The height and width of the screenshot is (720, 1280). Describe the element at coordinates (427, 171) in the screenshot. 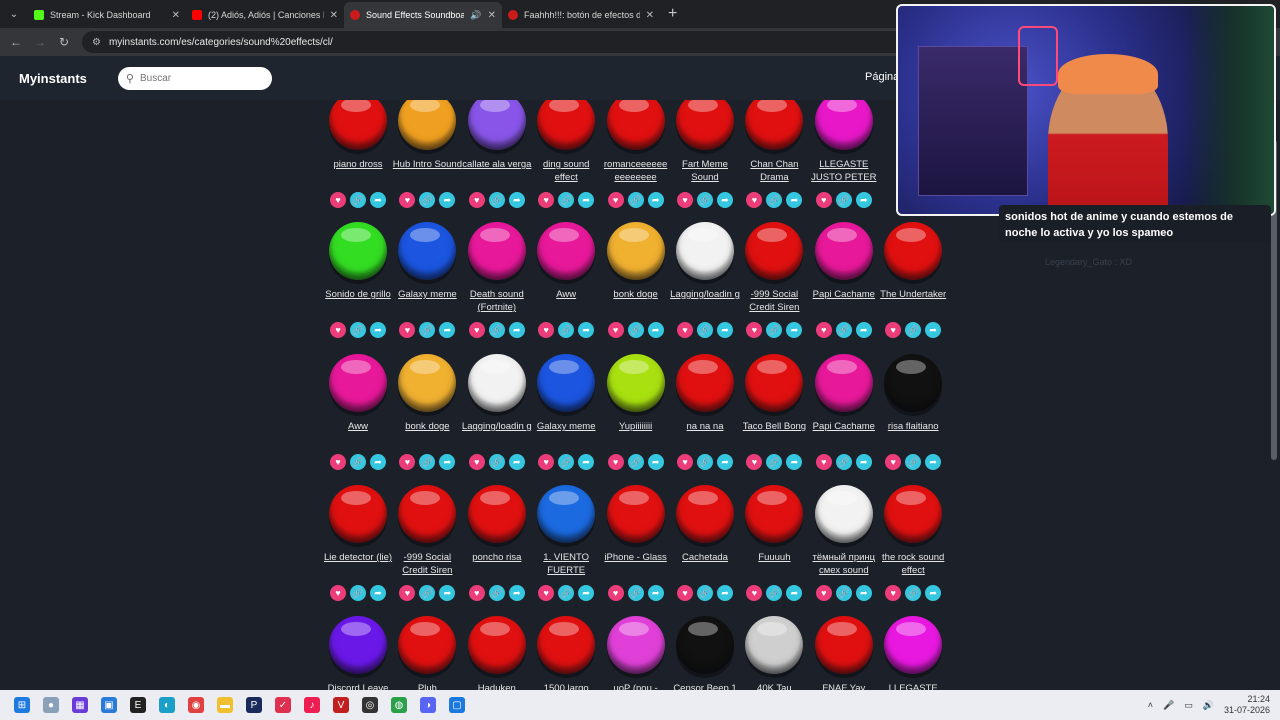

I see `sound-label-link: Hub Intro Sound` at that location.